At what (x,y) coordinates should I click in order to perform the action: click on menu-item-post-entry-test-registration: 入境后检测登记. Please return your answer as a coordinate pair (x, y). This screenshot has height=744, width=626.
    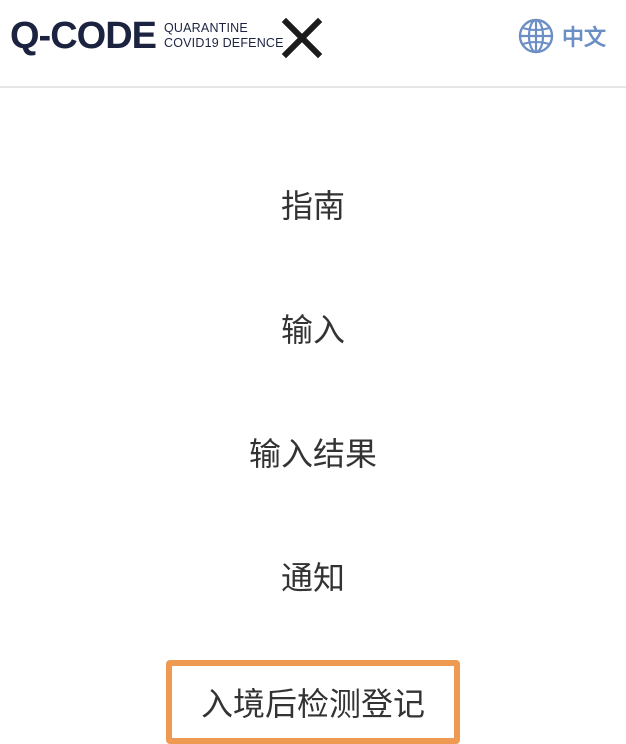
    Looking at the image, I should click on (313, 702).